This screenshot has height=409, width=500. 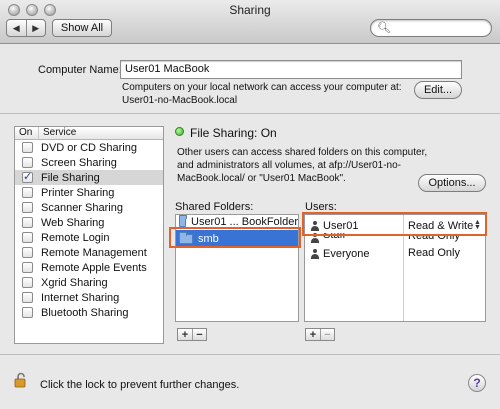 What do you see at coordinates (94, 252) in the screenshot?
I see `service-label: Remote Management` at bounding box center [94, 252].